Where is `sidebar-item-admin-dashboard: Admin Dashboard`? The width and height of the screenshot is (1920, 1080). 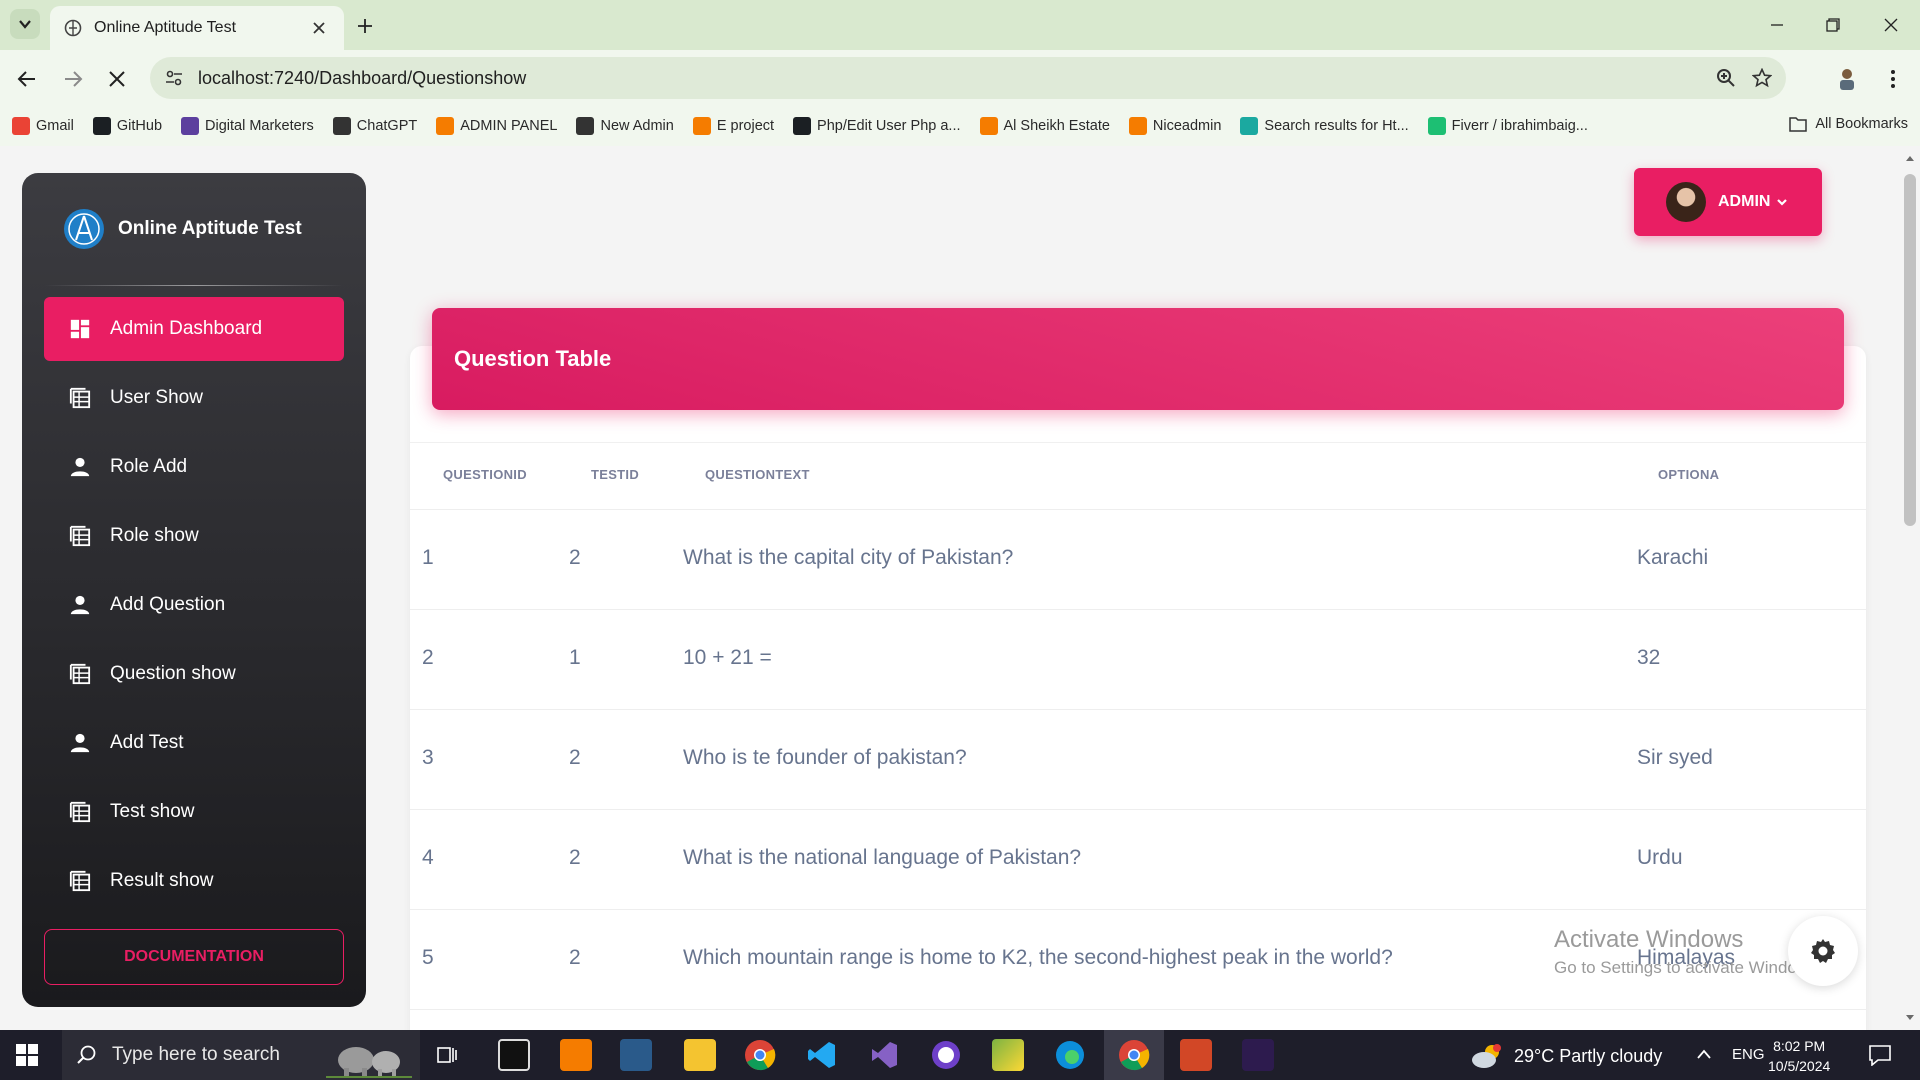
sidebar-item-admin-dashboard: Admin Dashboard is located at coordinates (194, 329).